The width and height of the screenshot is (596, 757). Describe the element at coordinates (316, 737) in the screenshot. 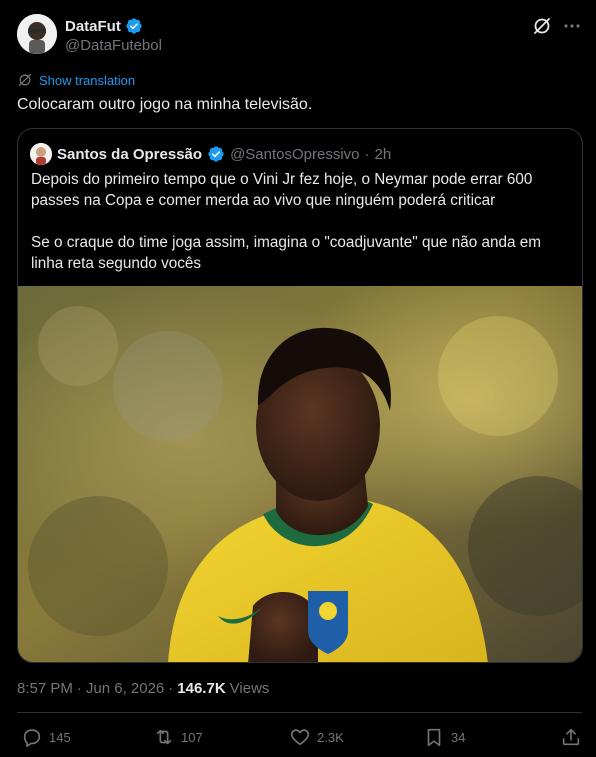

I see `like-button: 2.3K` at that location.